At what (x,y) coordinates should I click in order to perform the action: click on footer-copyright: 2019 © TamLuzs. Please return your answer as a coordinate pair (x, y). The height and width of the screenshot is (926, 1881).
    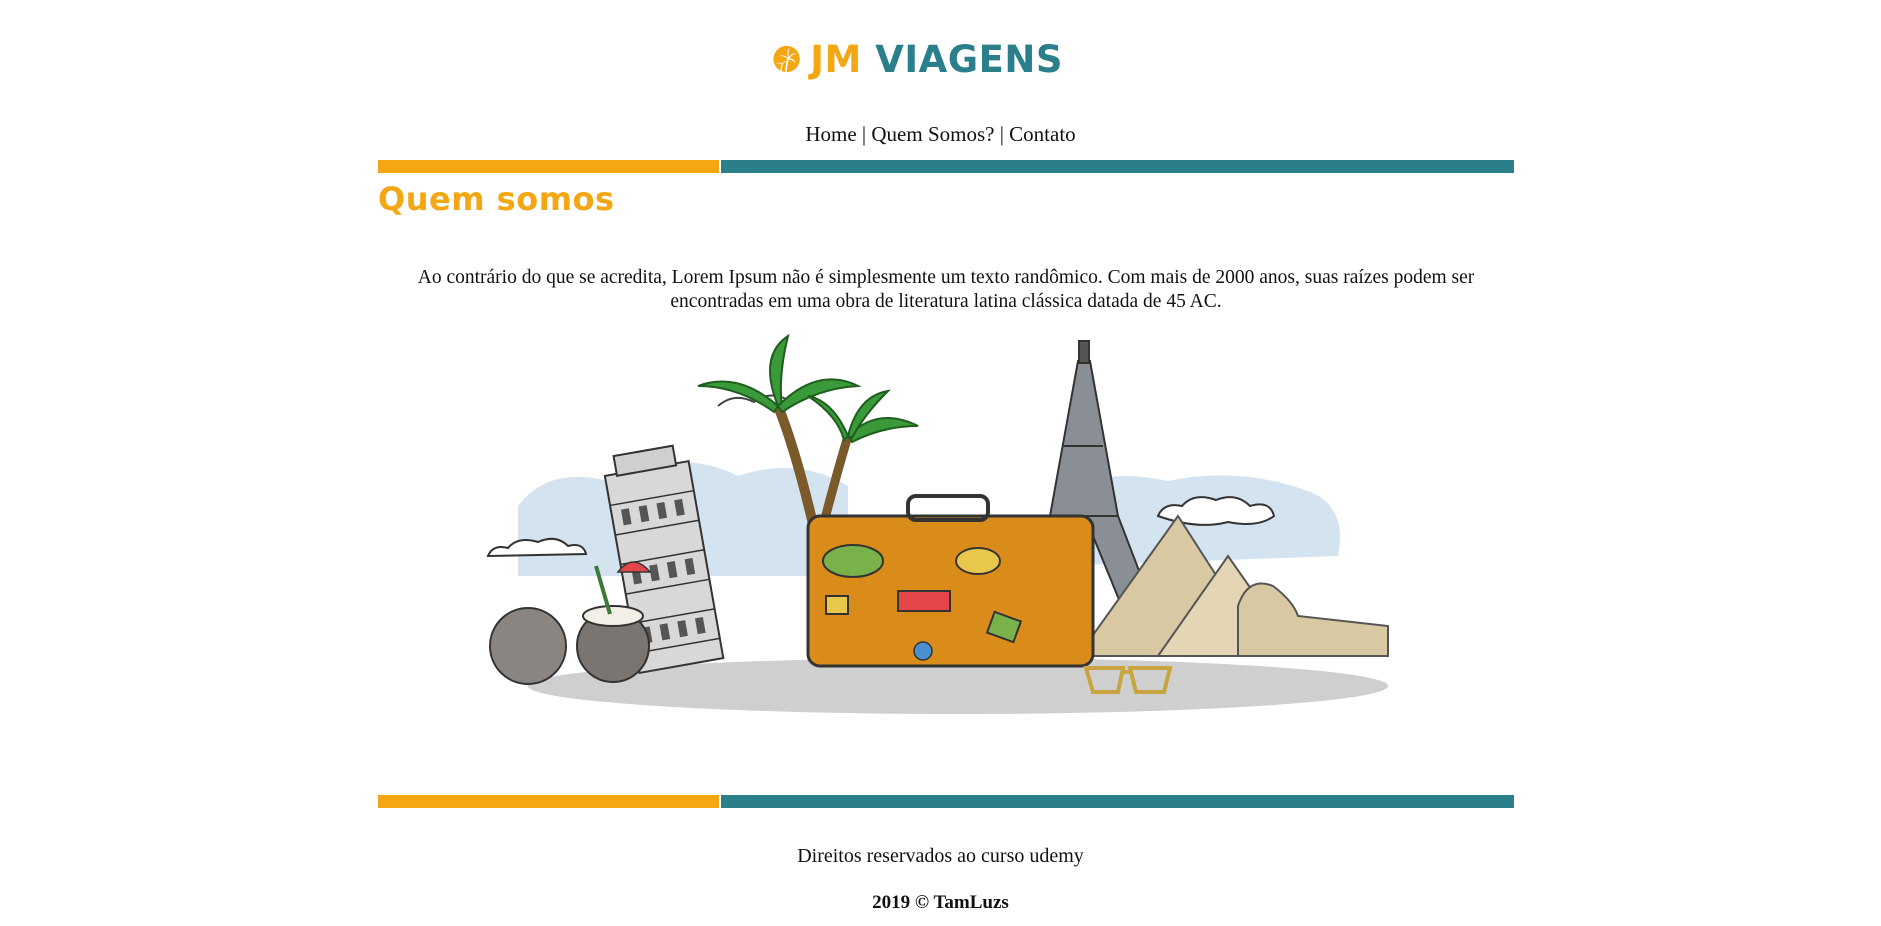
    Looking at the image, I should click on (940, 902).